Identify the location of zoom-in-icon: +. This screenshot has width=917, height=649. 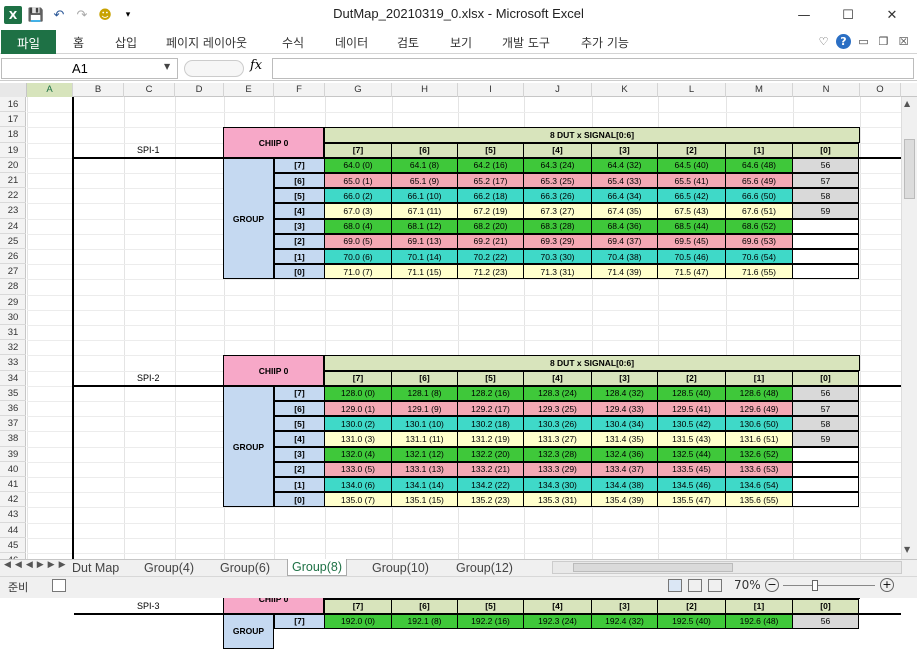
(887, 585).